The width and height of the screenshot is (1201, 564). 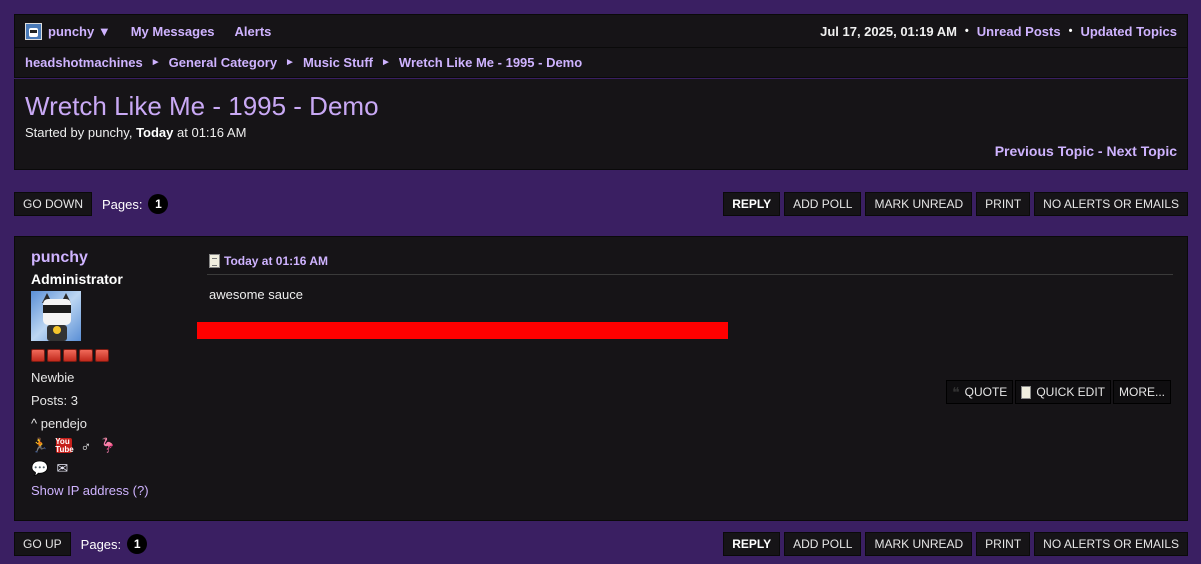 What do you see at coordinates (84, 62) in the screenshot?
I see `breadcrumb-item-forum: headshotmachines` at bounding box center [84, 62].